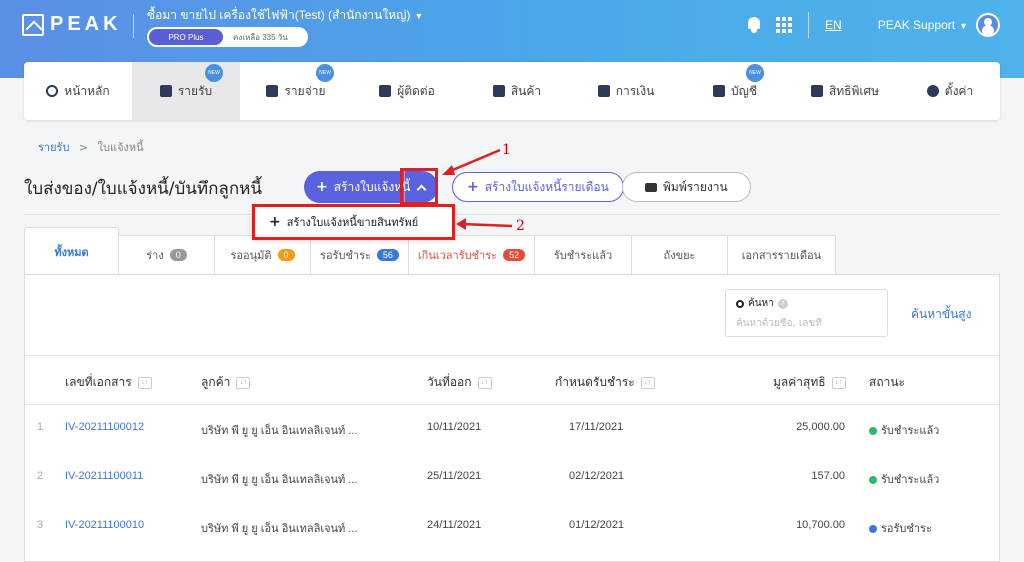  What do you see at coordinates (651, 187) in the screenshot?
I see `printer-icon` at bounding box center [651, 187].